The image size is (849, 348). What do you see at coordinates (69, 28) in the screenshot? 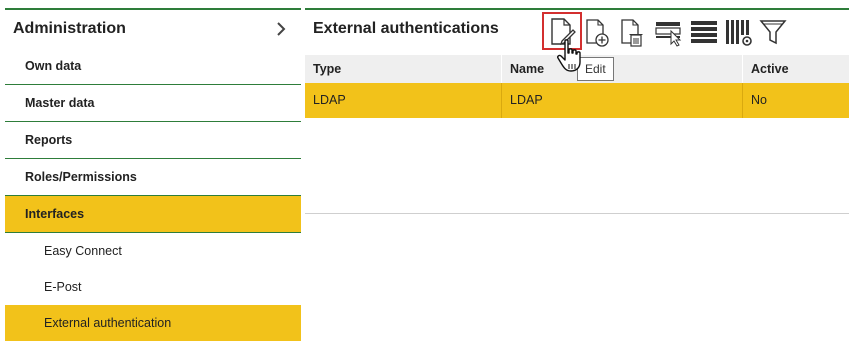
I see `sidebar-title: Administration` at bounding box center [69, 28].